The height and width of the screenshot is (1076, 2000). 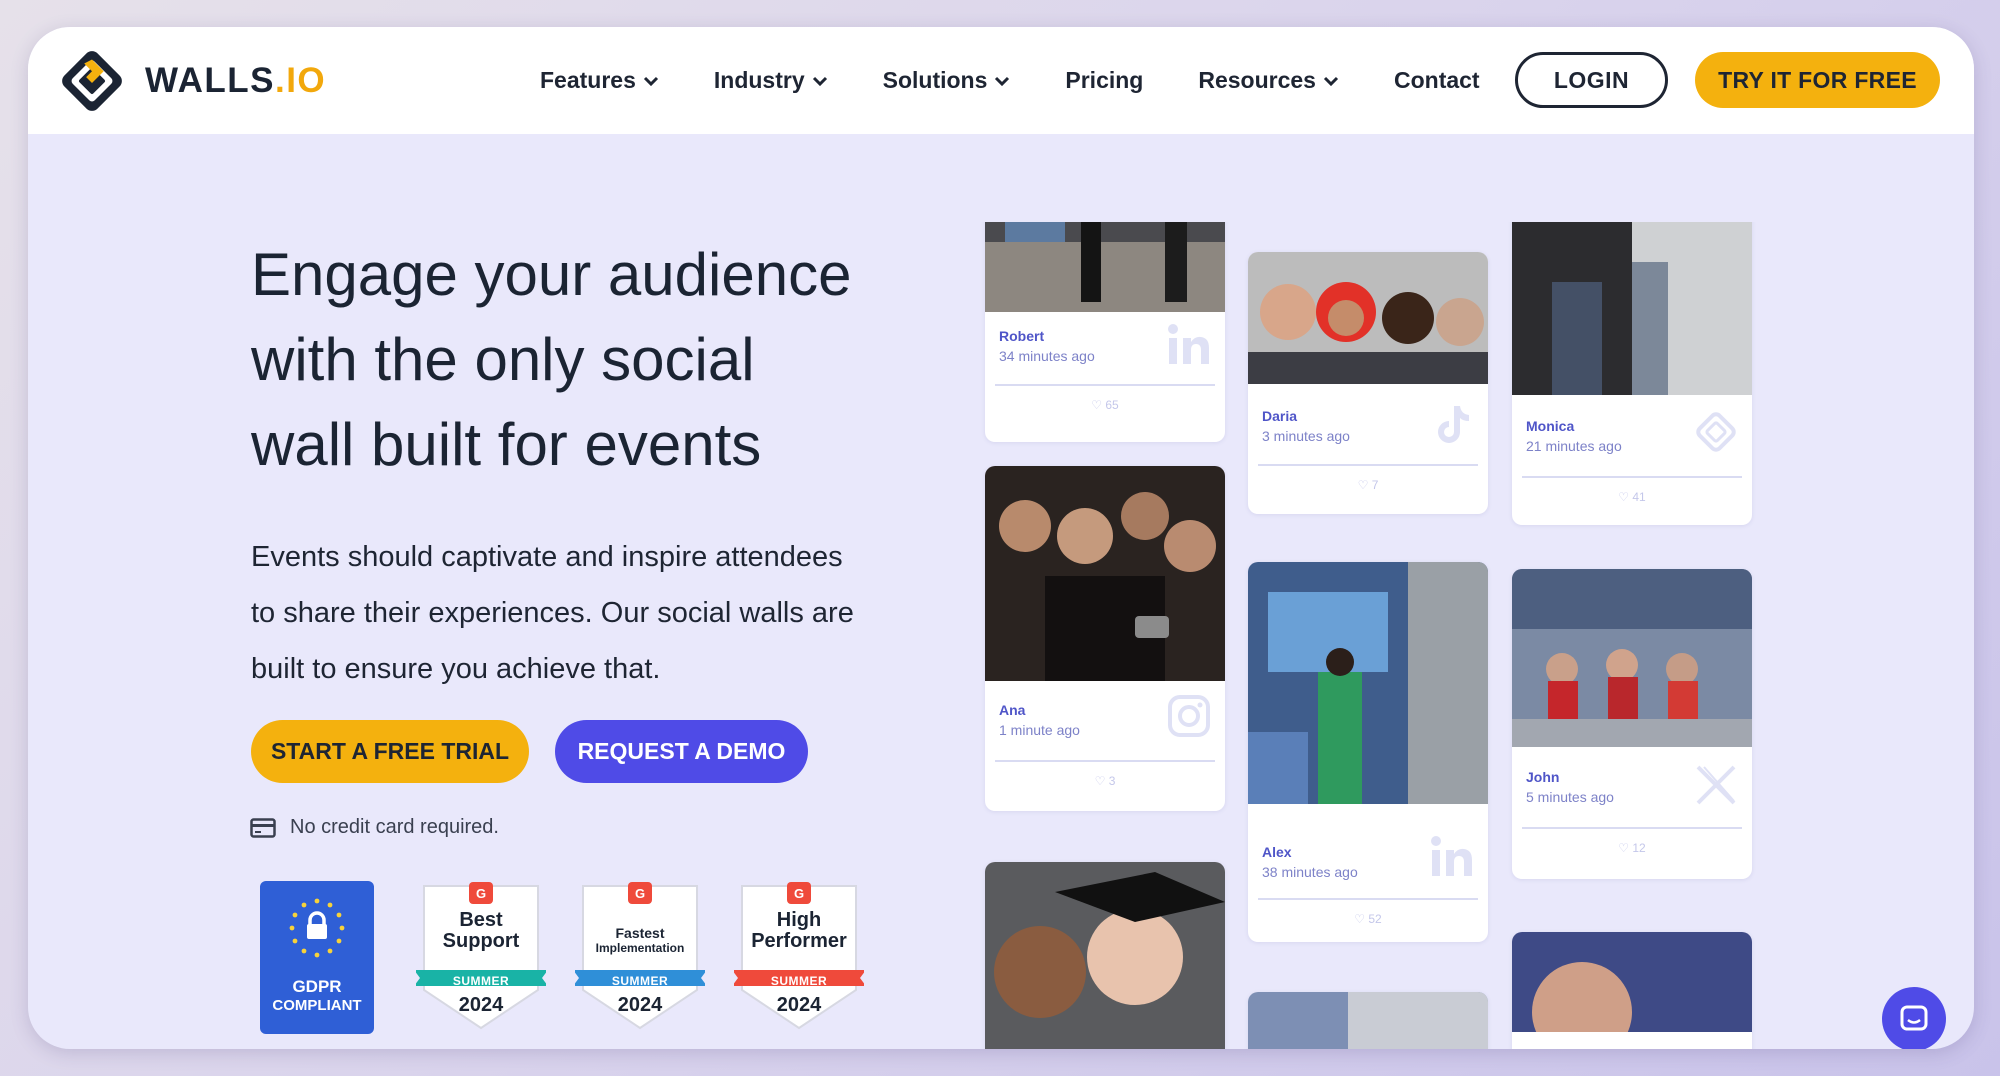 What do you see at coordinates (236, 80) in the screenshot?
I see `brand-name: WALLS.IO` at bounding box center [236, 80].